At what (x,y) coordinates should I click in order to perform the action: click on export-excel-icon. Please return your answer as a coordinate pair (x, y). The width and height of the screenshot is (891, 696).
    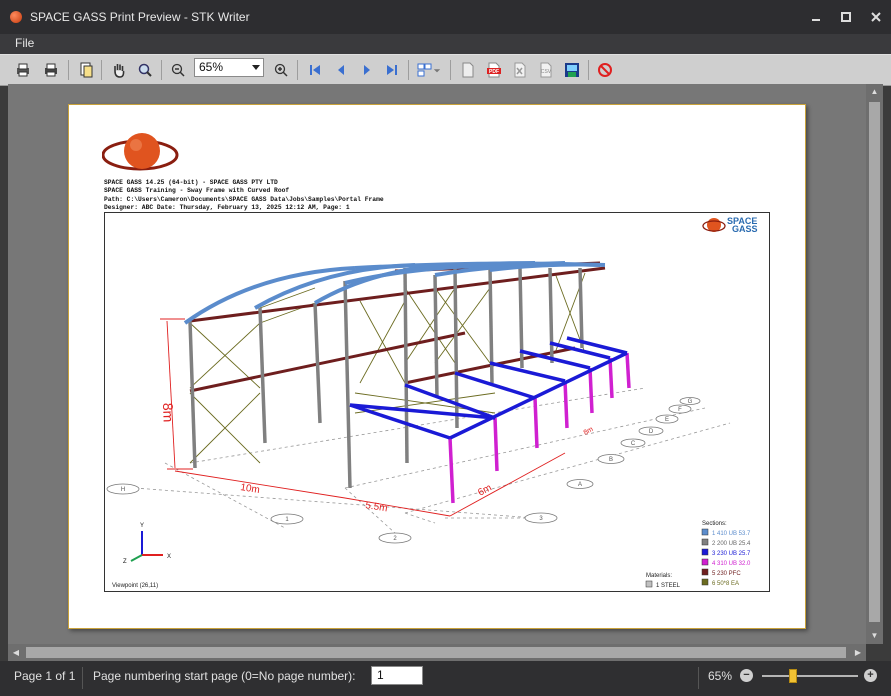
    Looking at the image, I should click on (520, 70).